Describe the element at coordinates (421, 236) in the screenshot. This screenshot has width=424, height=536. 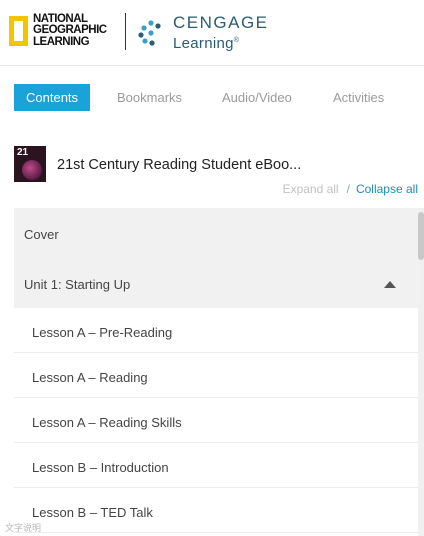
I see `scrollbar-thumb` at that location.